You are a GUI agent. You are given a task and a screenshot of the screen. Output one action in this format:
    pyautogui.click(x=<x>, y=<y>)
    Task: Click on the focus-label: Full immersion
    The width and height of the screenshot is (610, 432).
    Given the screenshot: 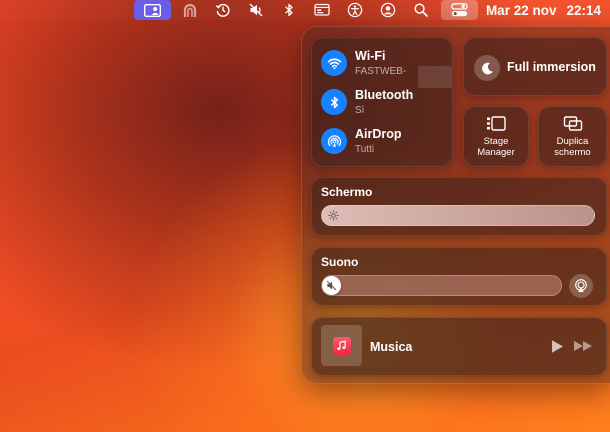 What is the action you would take?
    pyautogui.click(x=551, y=67)
    